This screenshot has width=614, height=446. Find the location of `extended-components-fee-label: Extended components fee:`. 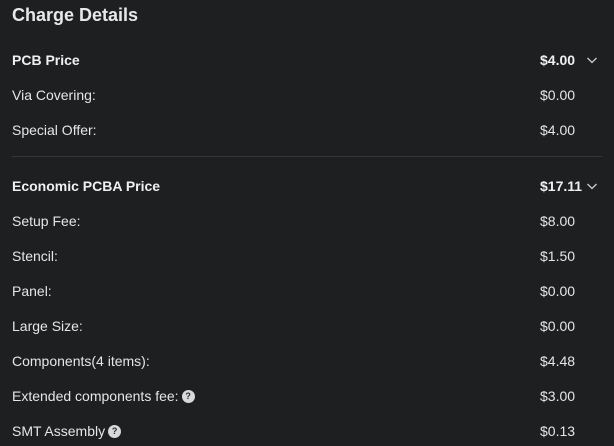

extended-components-fee-label: Extended components fee: is located at coordinates (95, 396).